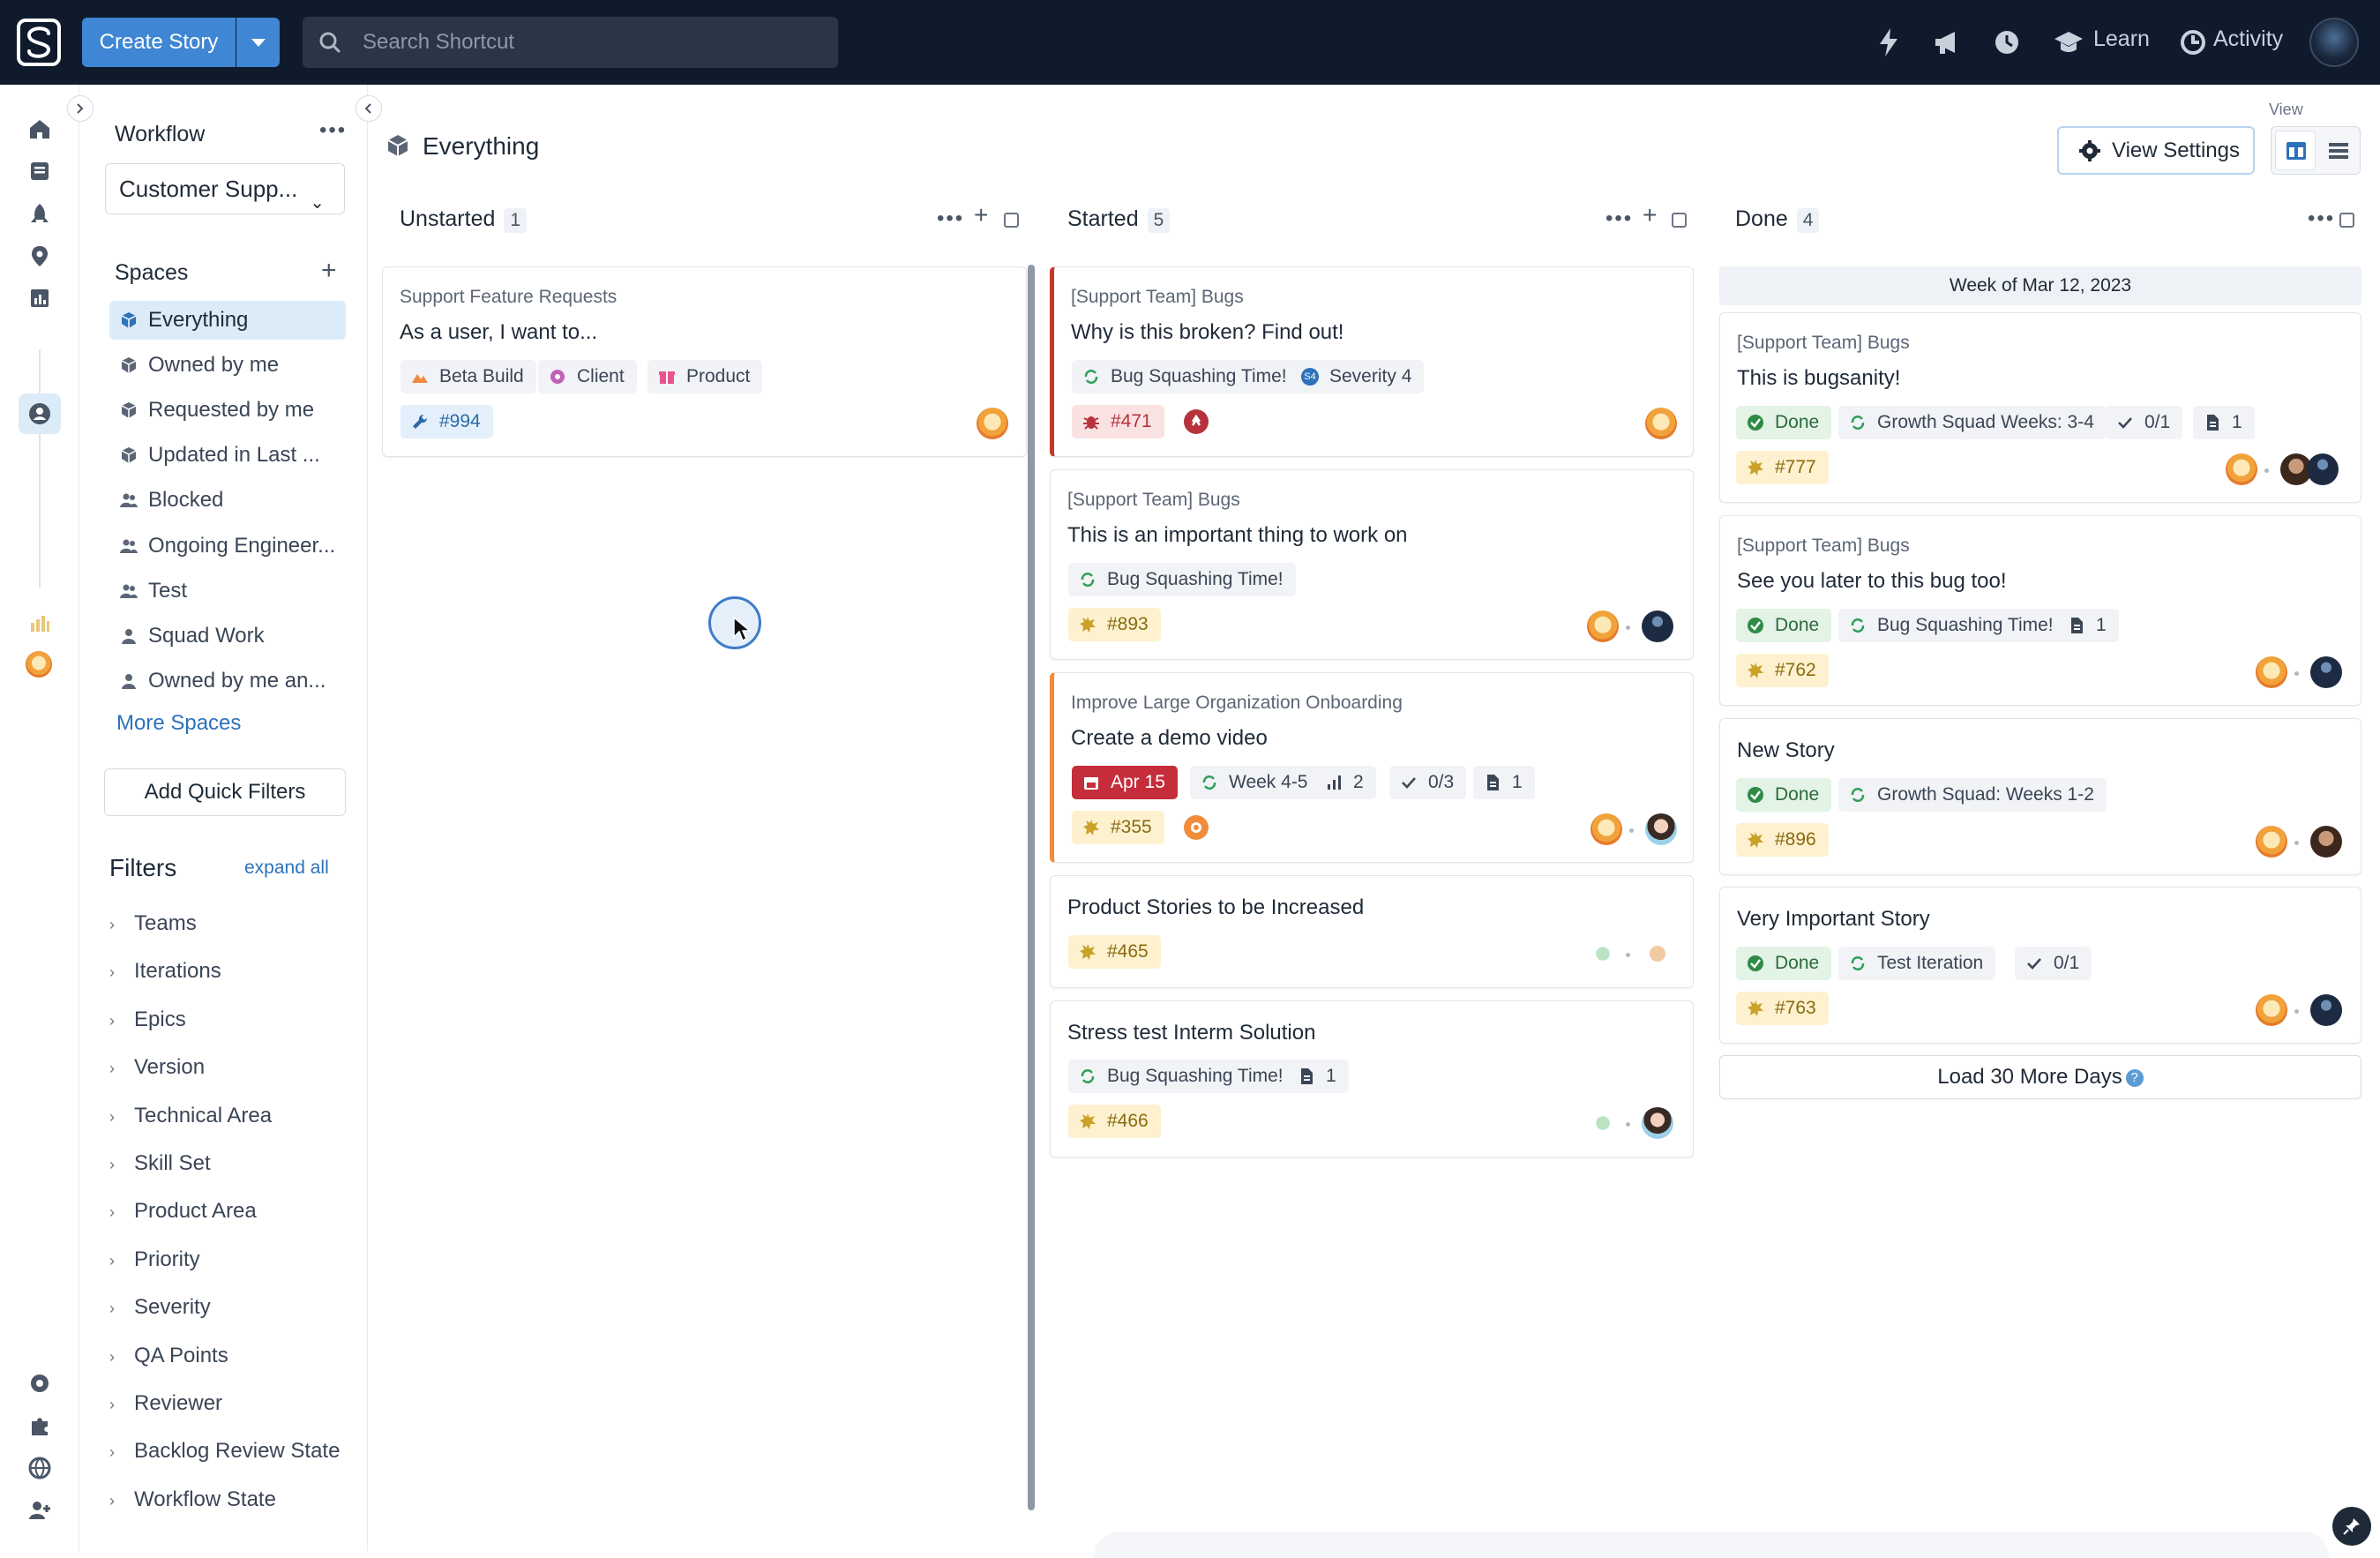  I want to click on team-button, so click(40, 413).